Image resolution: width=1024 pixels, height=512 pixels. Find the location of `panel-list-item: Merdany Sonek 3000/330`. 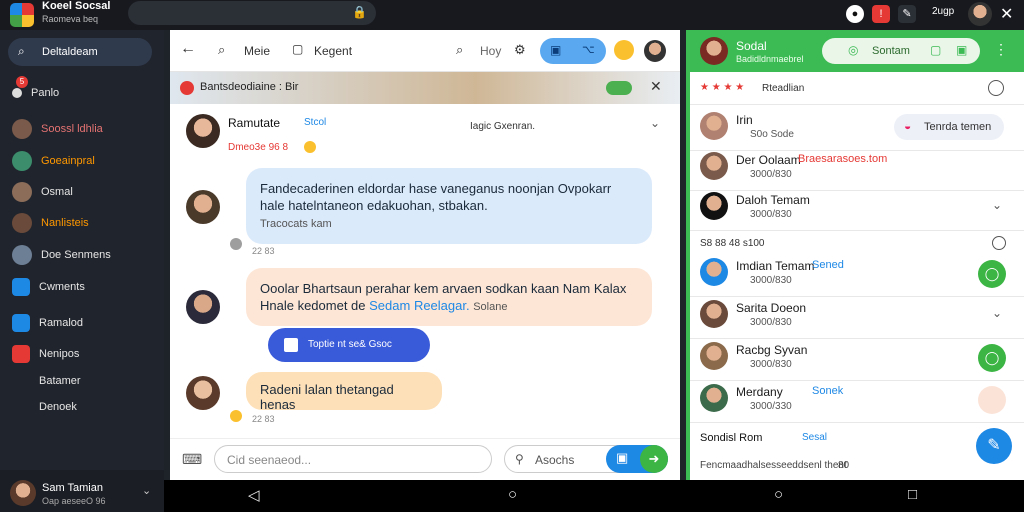

panel-list-item: Merdany Sonek 3000/330 is located at coordinates (855, 400).